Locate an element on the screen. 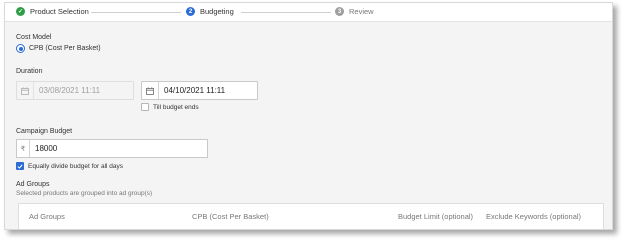  till-budget-ends-checkbox is located at coordinates (145, 107).